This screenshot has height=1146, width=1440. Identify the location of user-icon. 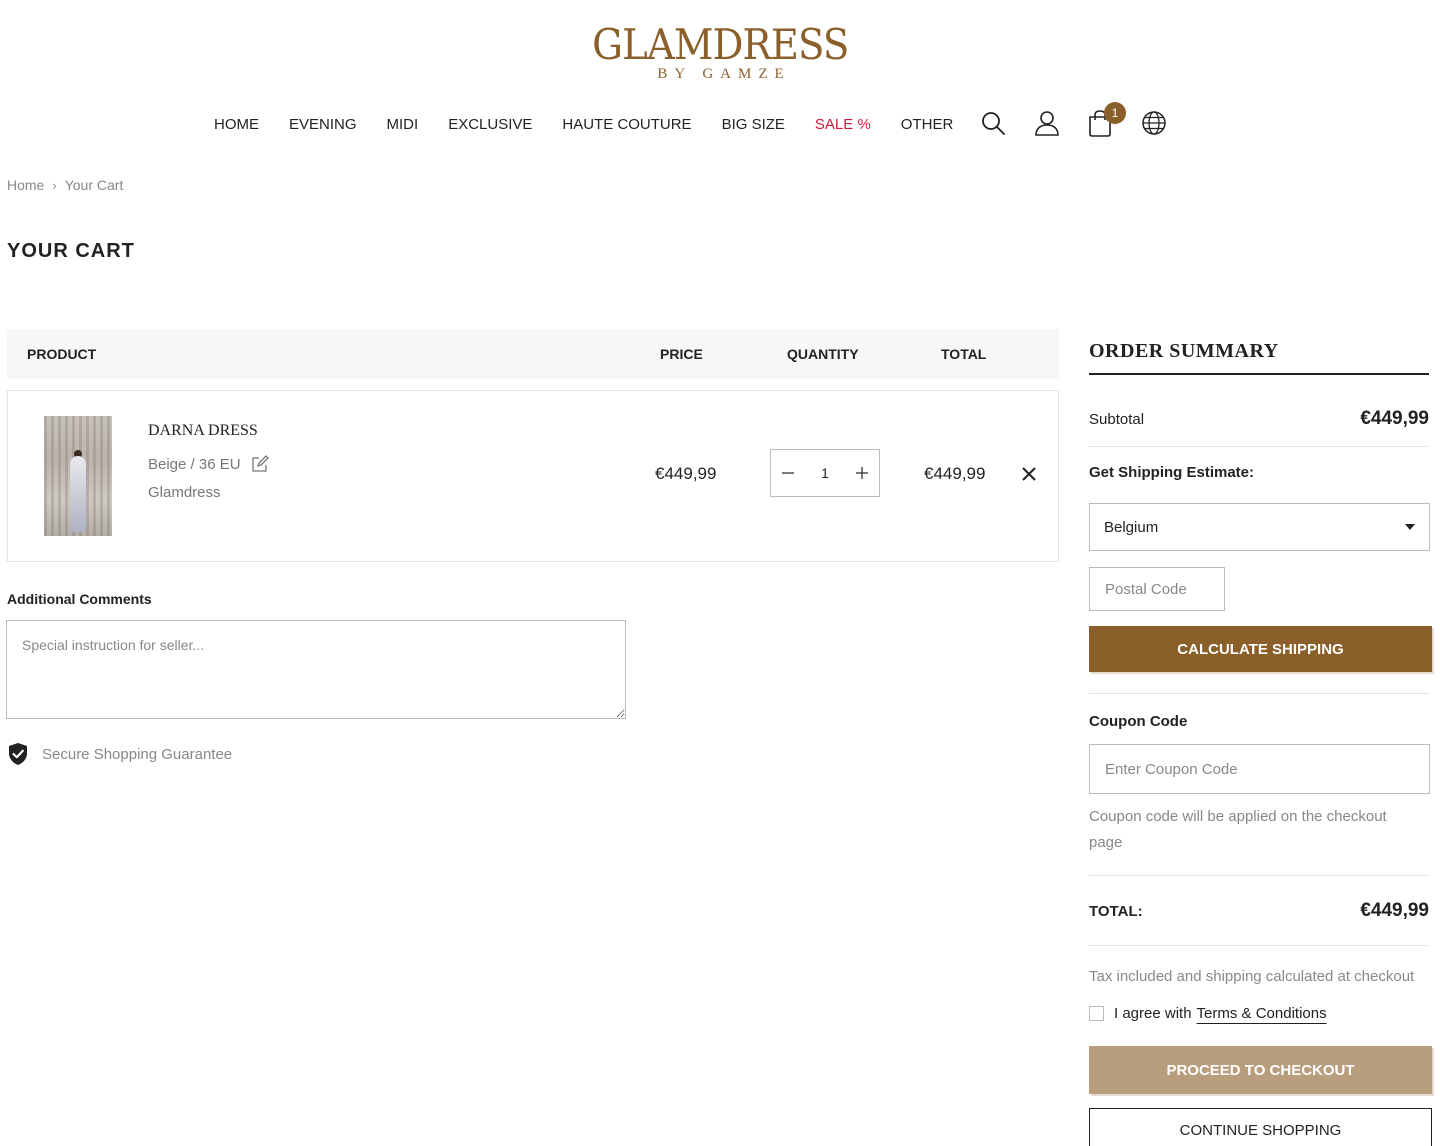
(1047, 123).